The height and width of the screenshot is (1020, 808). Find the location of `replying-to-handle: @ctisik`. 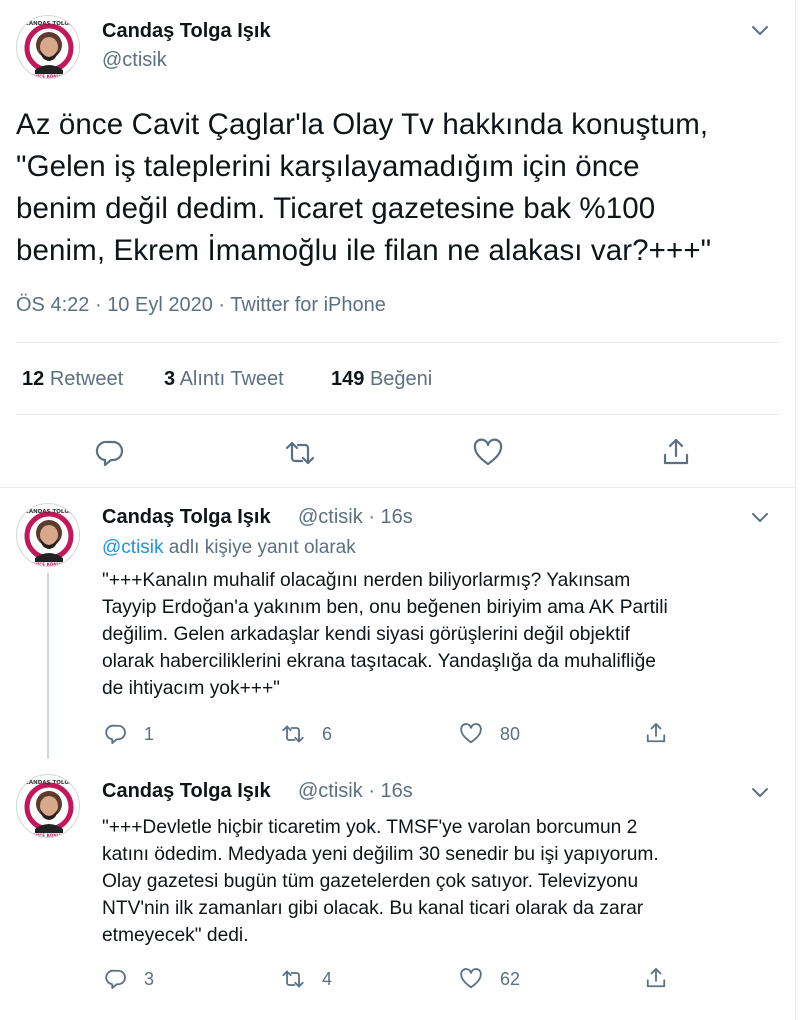

replying-to-handle: @ctisik is located at coordinates (133, 547).